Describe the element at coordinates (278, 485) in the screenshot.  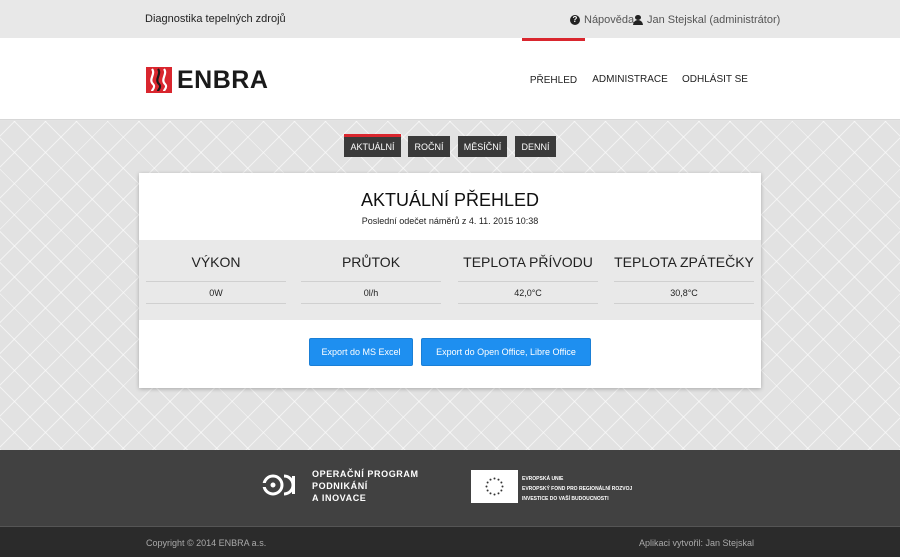
I see `op-logo` at that location.